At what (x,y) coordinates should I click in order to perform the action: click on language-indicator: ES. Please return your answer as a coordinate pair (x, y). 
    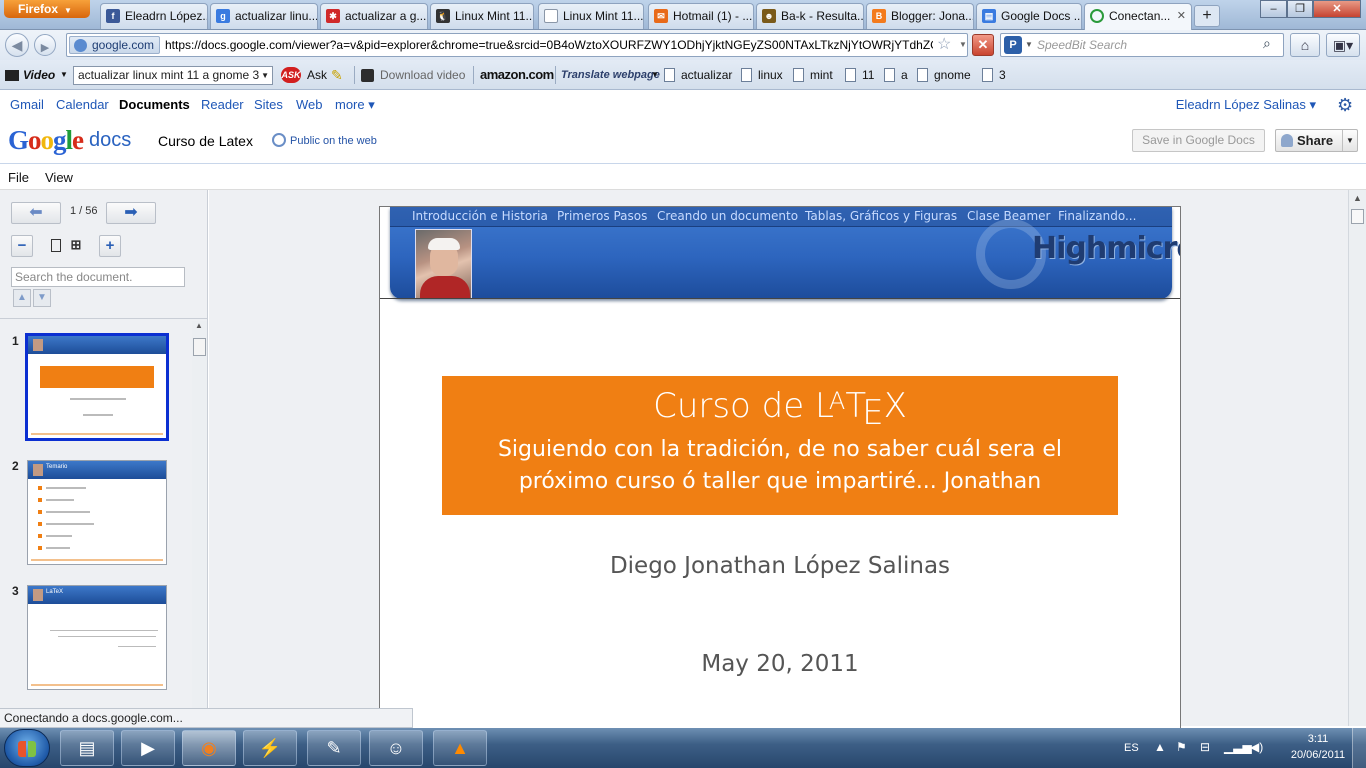
    Looking at the image, I should click on (1131, 748).